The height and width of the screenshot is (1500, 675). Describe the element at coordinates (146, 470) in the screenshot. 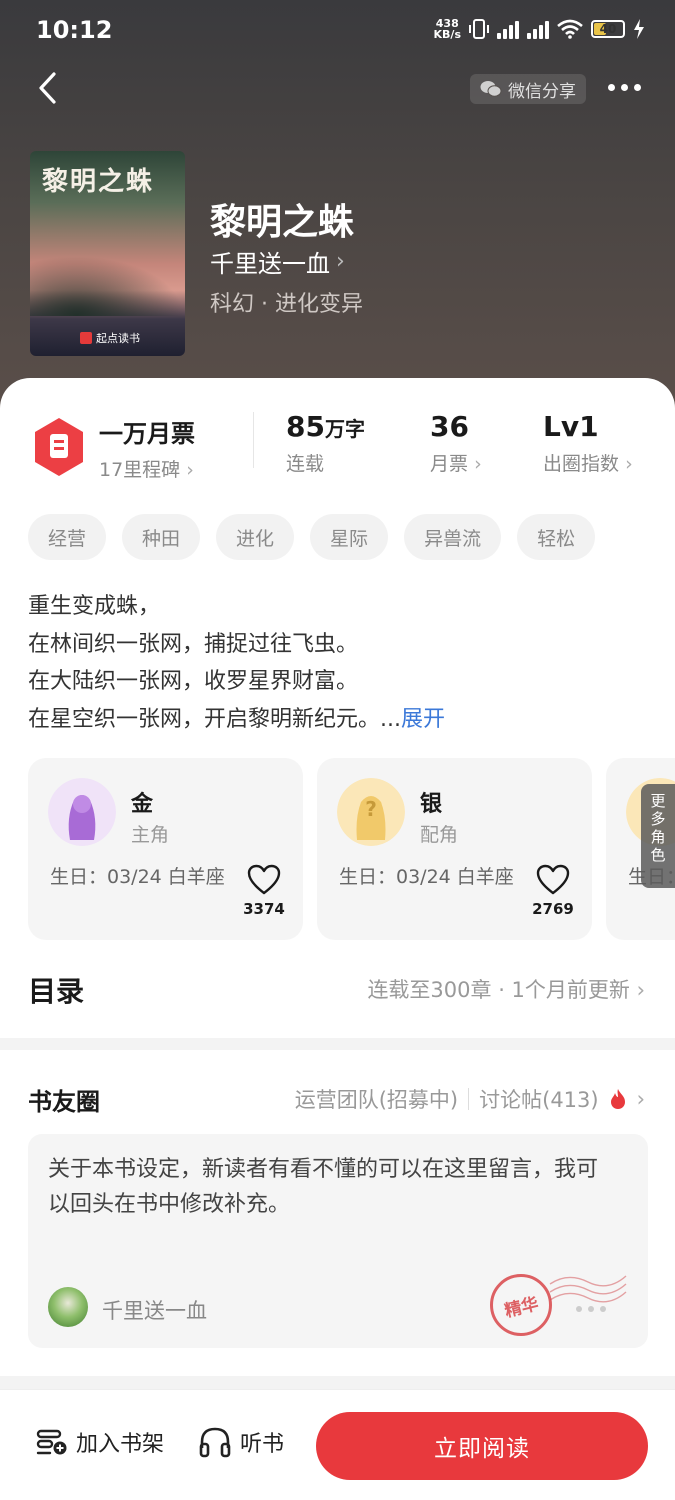

I see `milestone-subtitle: 17里程碑 ›` at that location.